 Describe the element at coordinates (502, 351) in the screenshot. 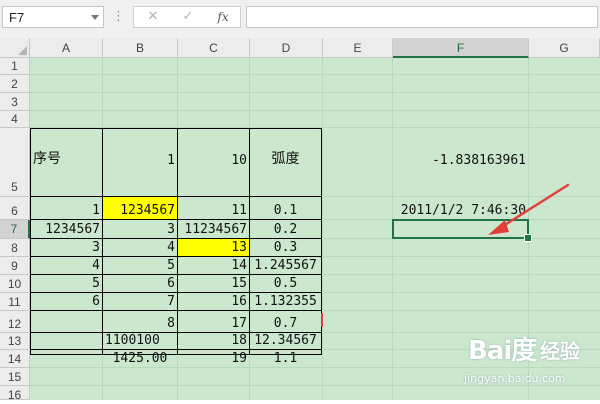

I see `baidu-logo: Bai度` at that location.